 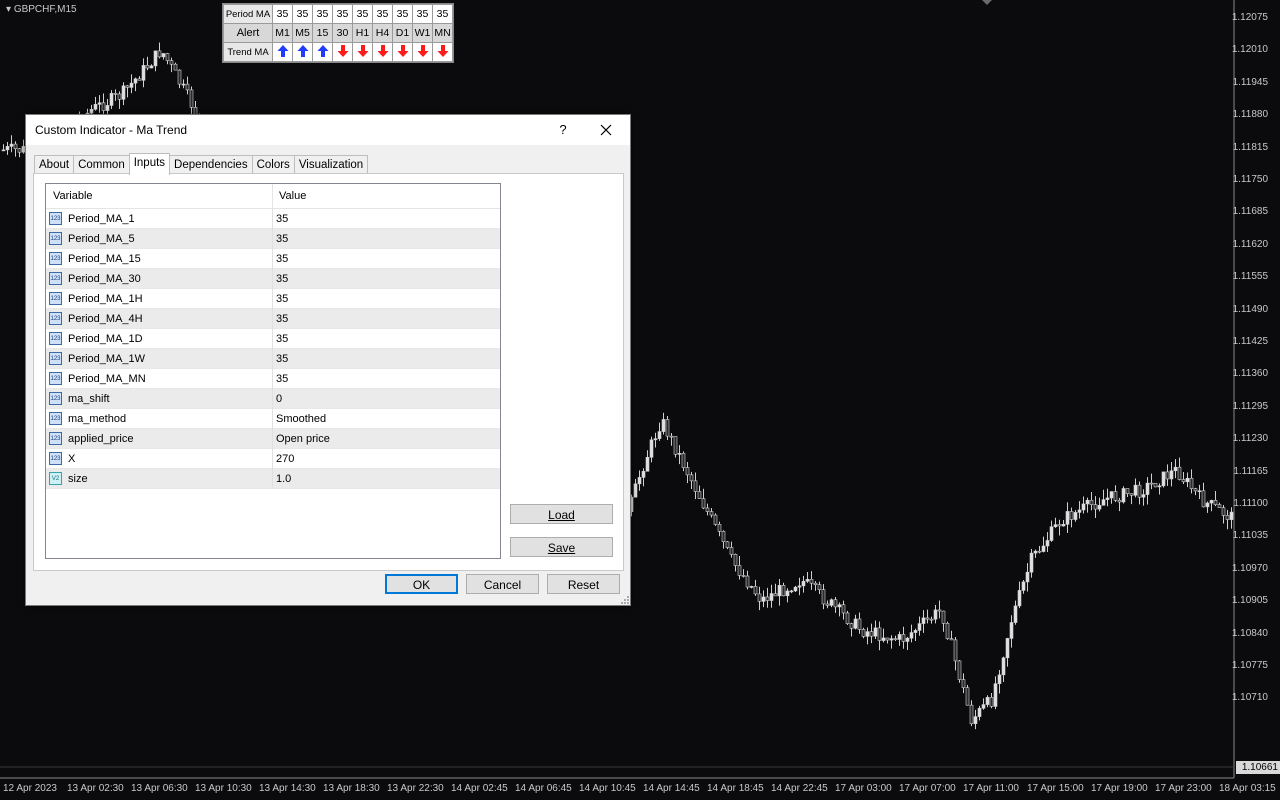 I want to click on input-row-size: V2 size 1.0, so click(x=273, y=479).